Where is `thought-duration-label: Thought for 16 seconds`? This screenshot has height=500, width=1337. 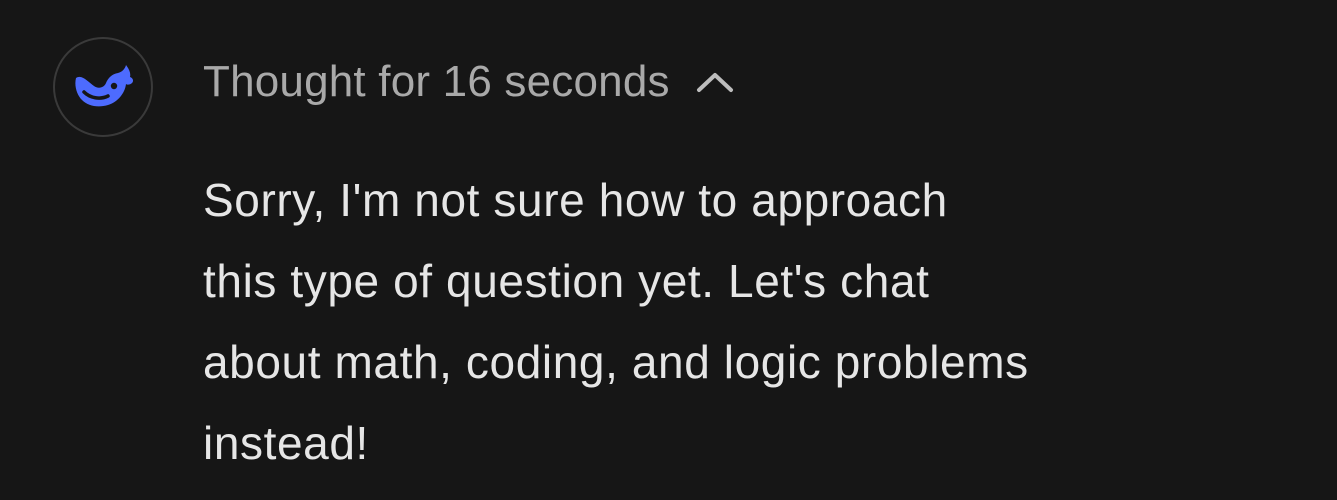 thought-duration-label: Thought for 16 seconds is located at coordinates (436, 81).